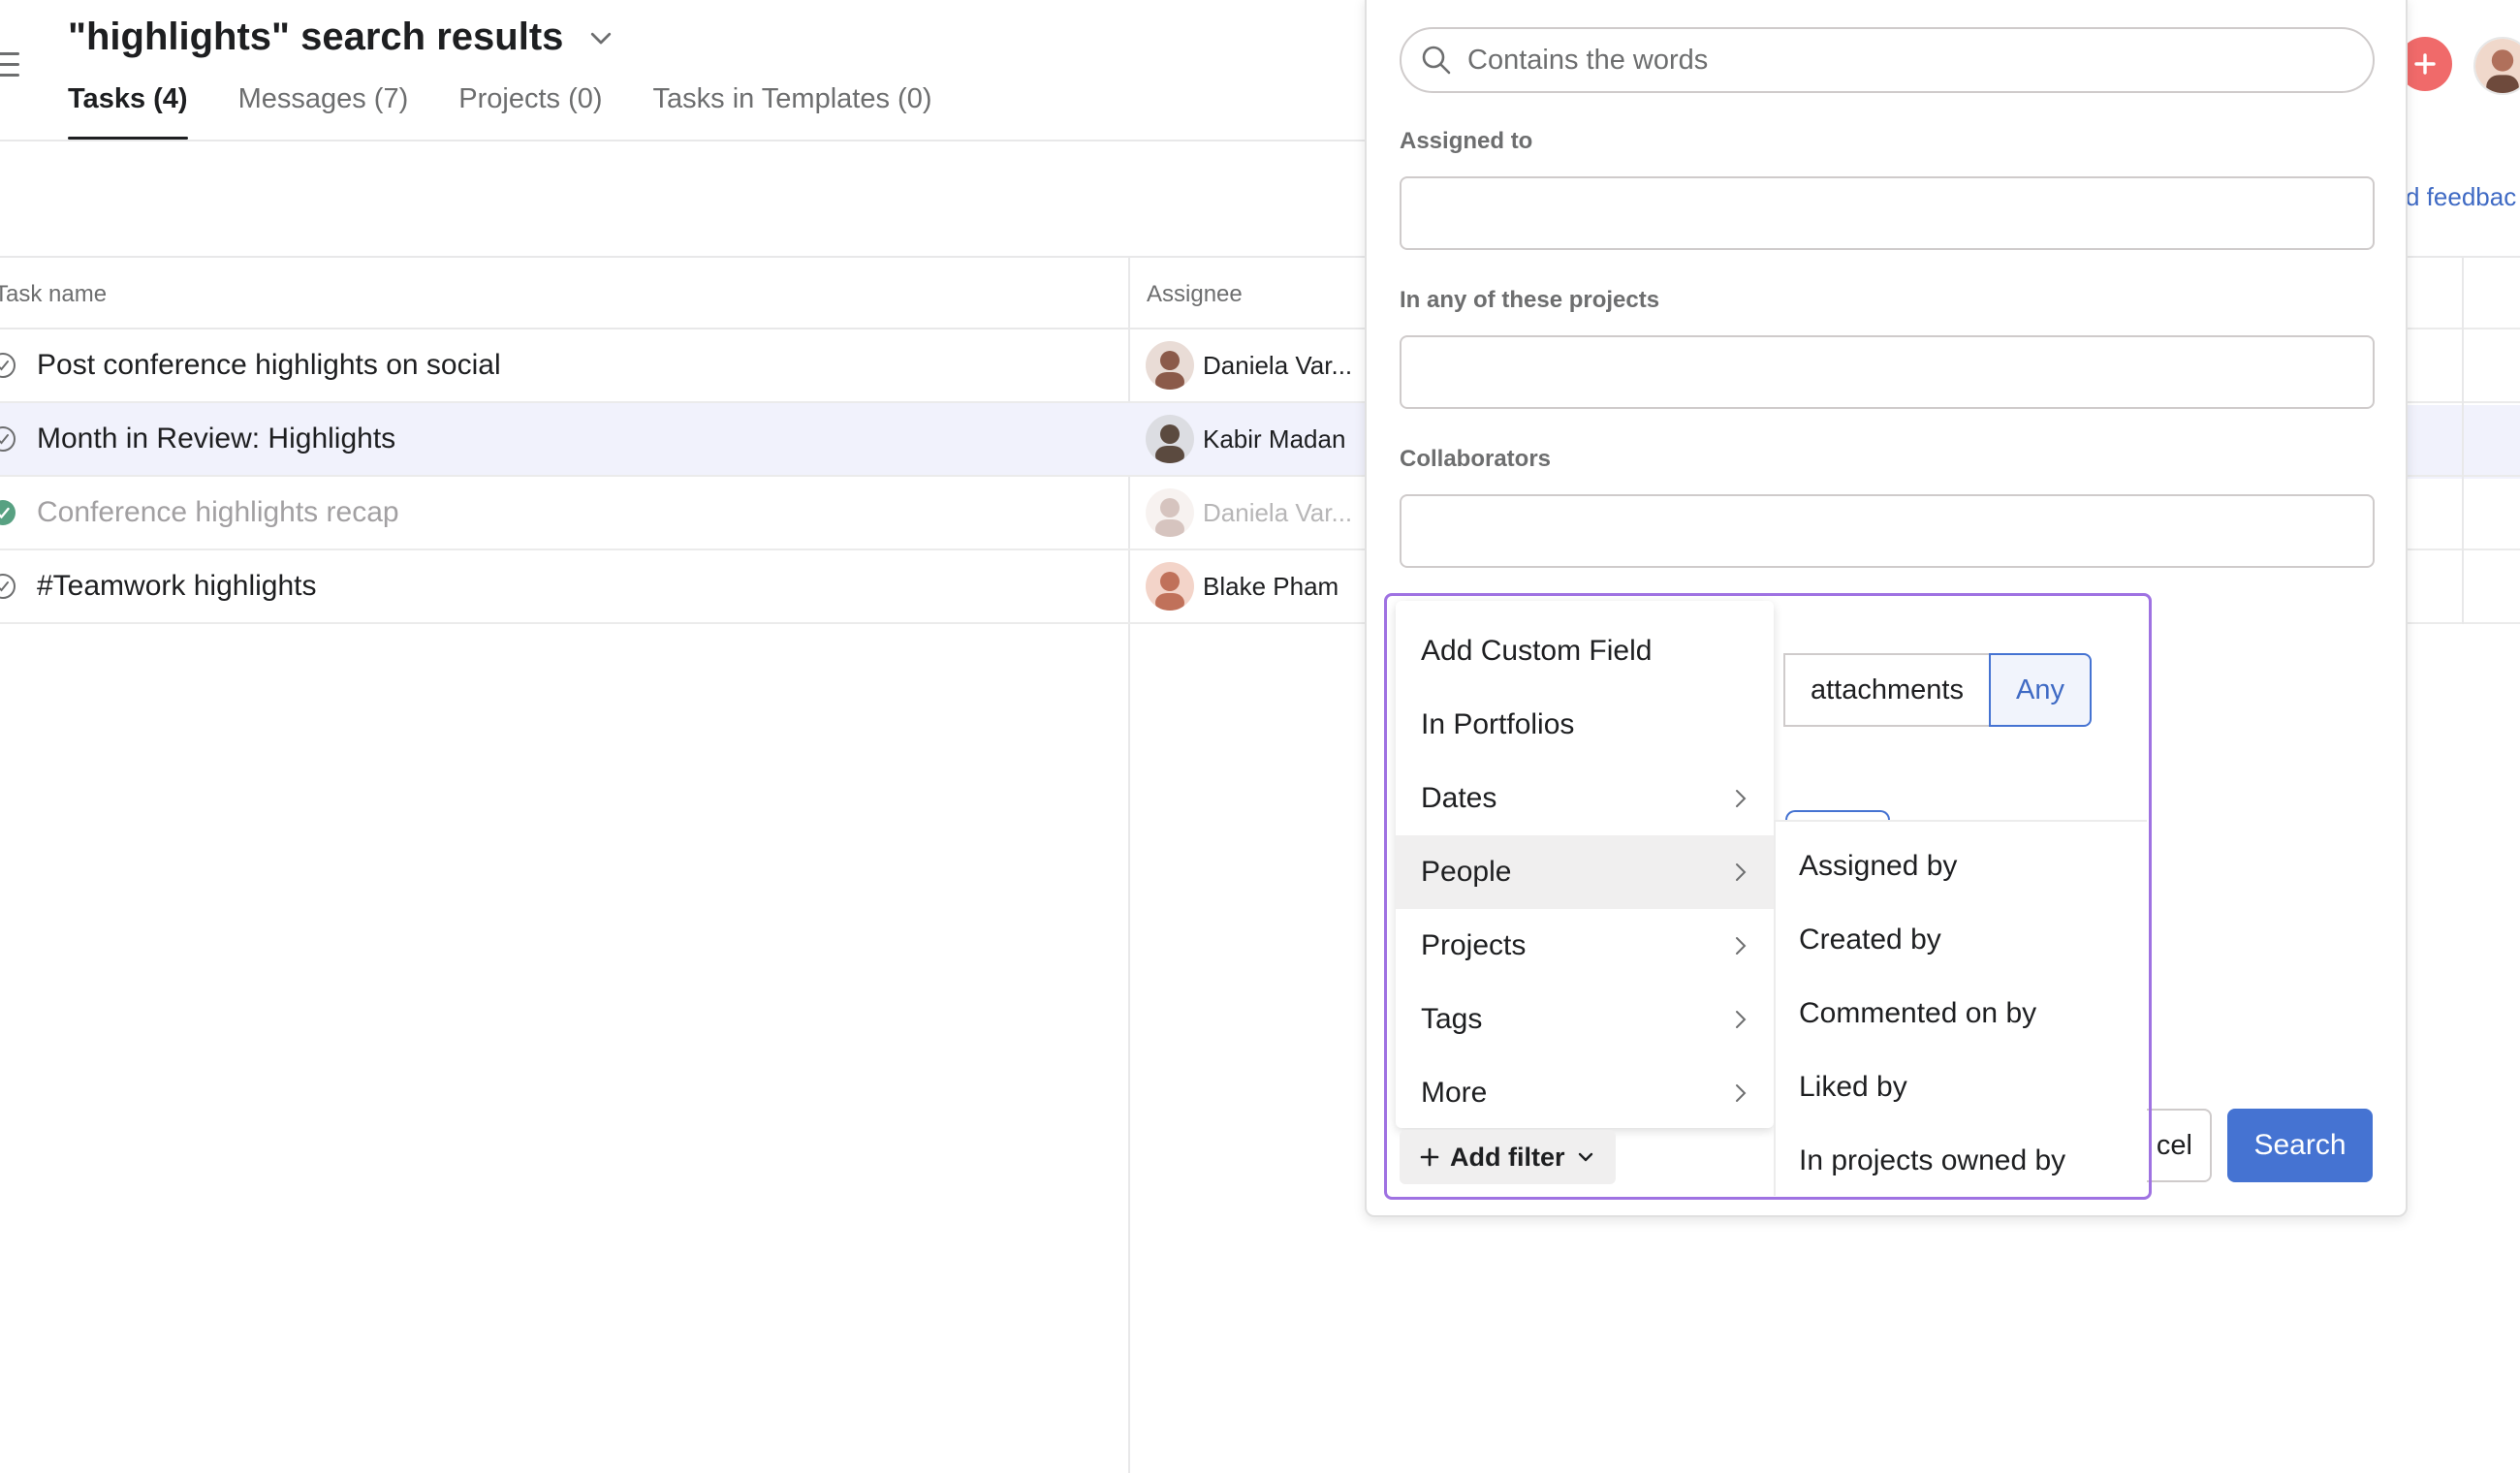  What do you see at coordinates (793, 112) in the screenshot?
I see `tab-tasks-in-templates: Tasks in Templates (0)` at bounding box center [793, 112].